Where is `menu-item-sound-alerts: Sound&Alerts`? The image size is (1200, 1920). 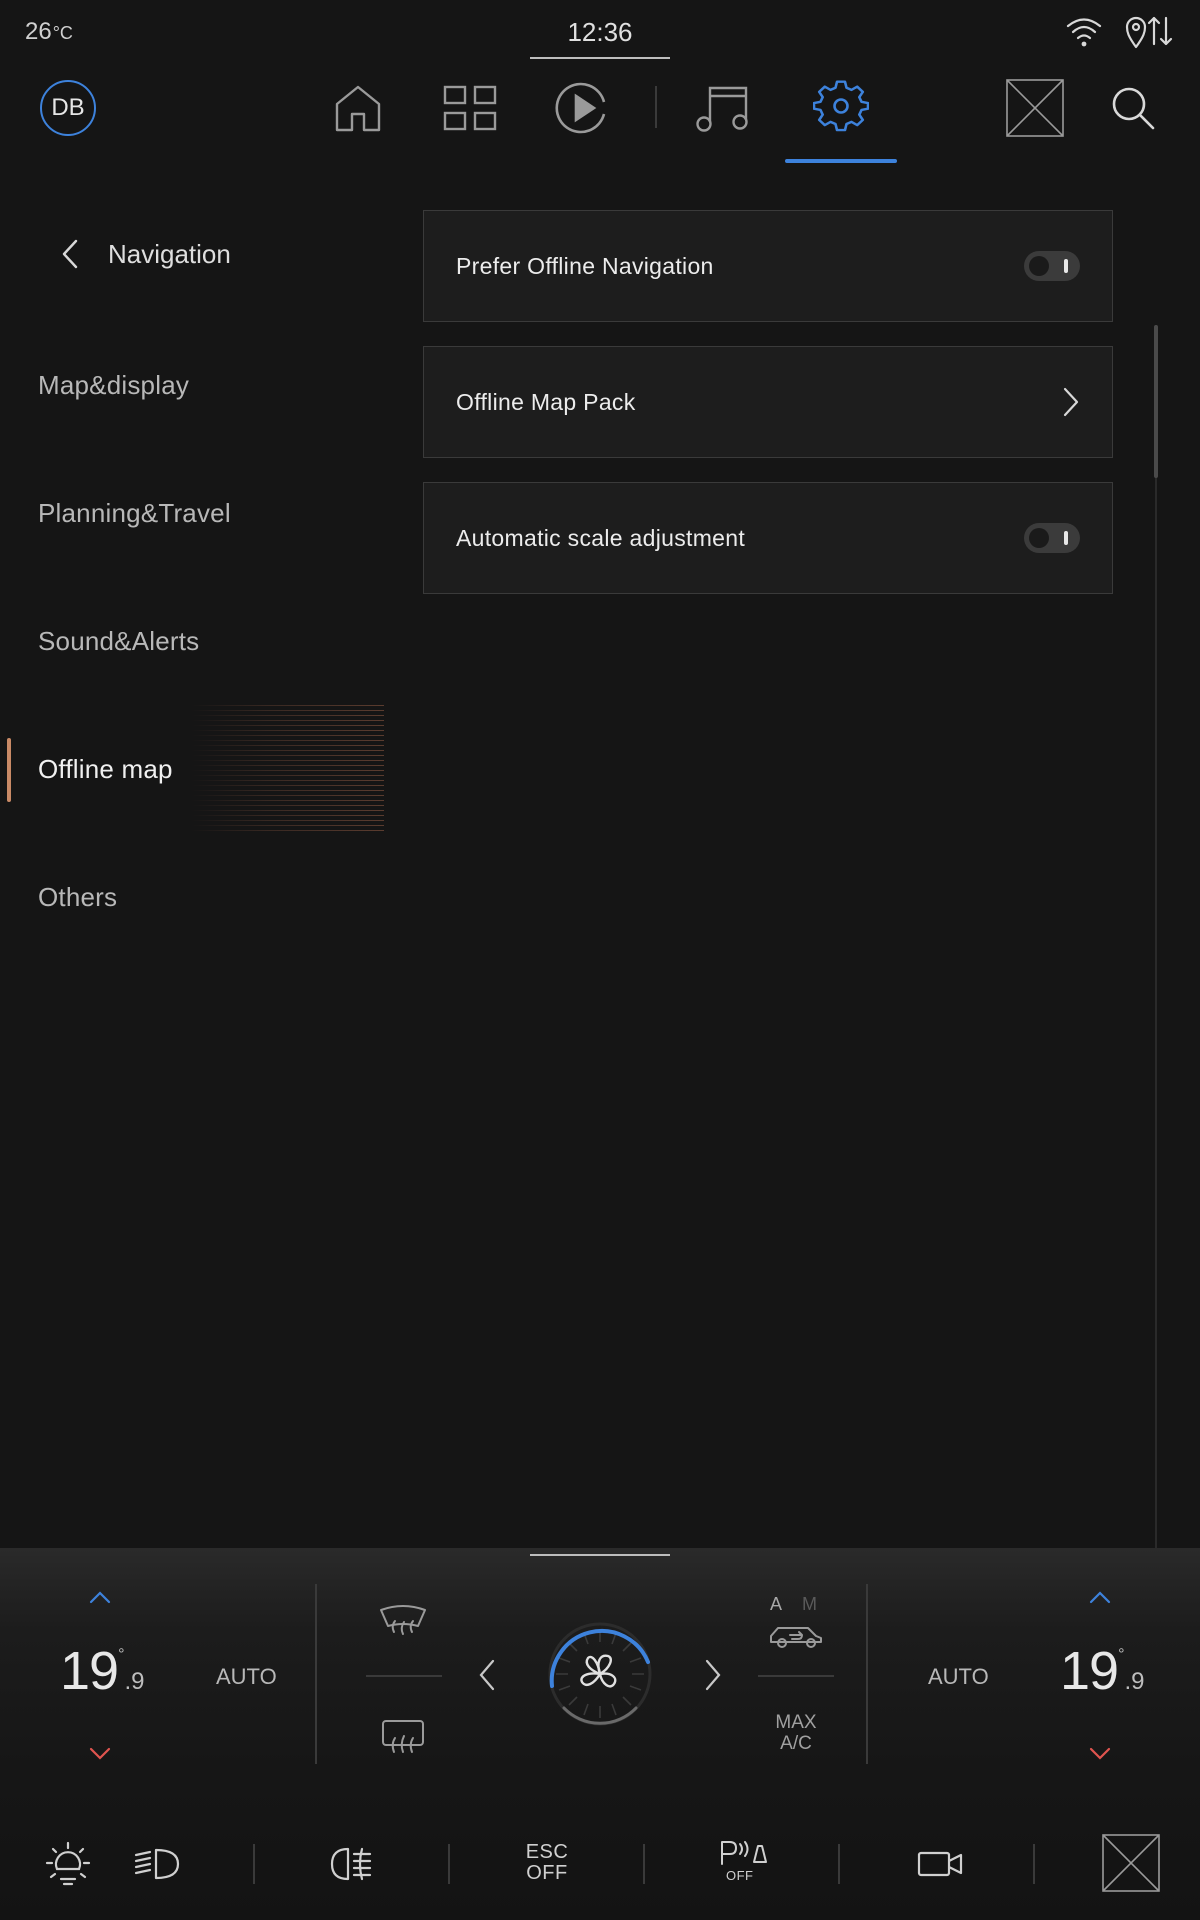 menu-item-sound-alerts: Sound&Alerts is located at coordinates (118, 641).